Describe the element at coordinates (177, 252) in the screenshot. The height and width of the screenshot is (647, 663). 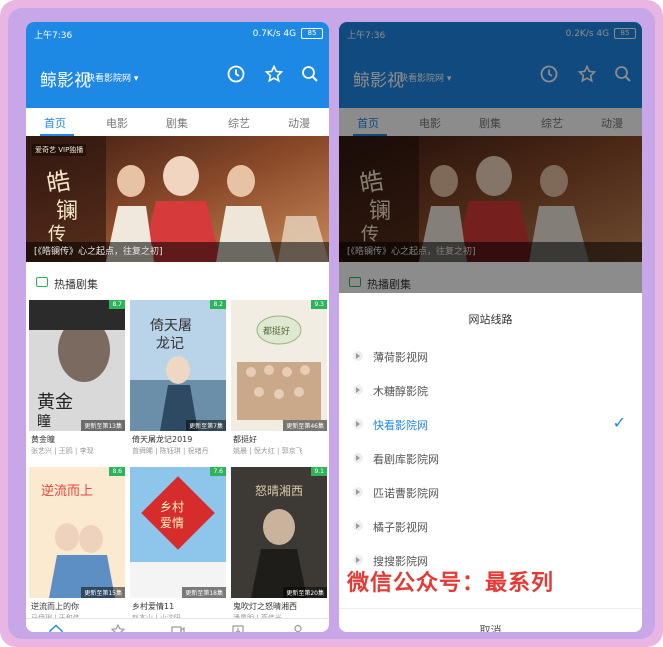
I see `banner-caption: [《皓镧传》心之起点，往复之初]` at that location.